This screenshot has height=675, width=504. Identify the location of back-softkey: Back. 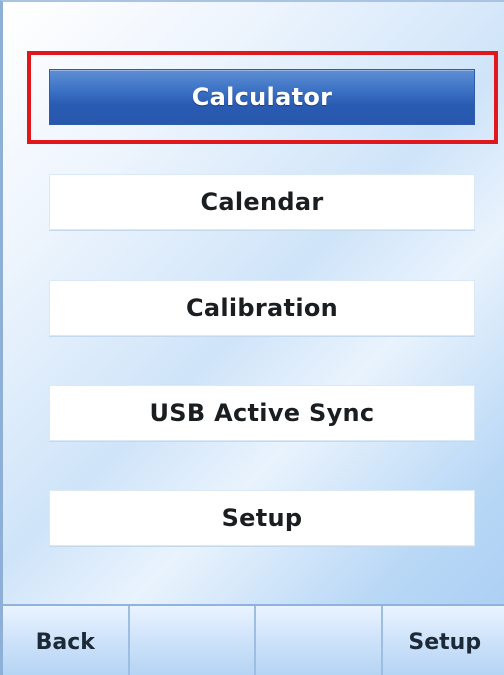
(66, 640).